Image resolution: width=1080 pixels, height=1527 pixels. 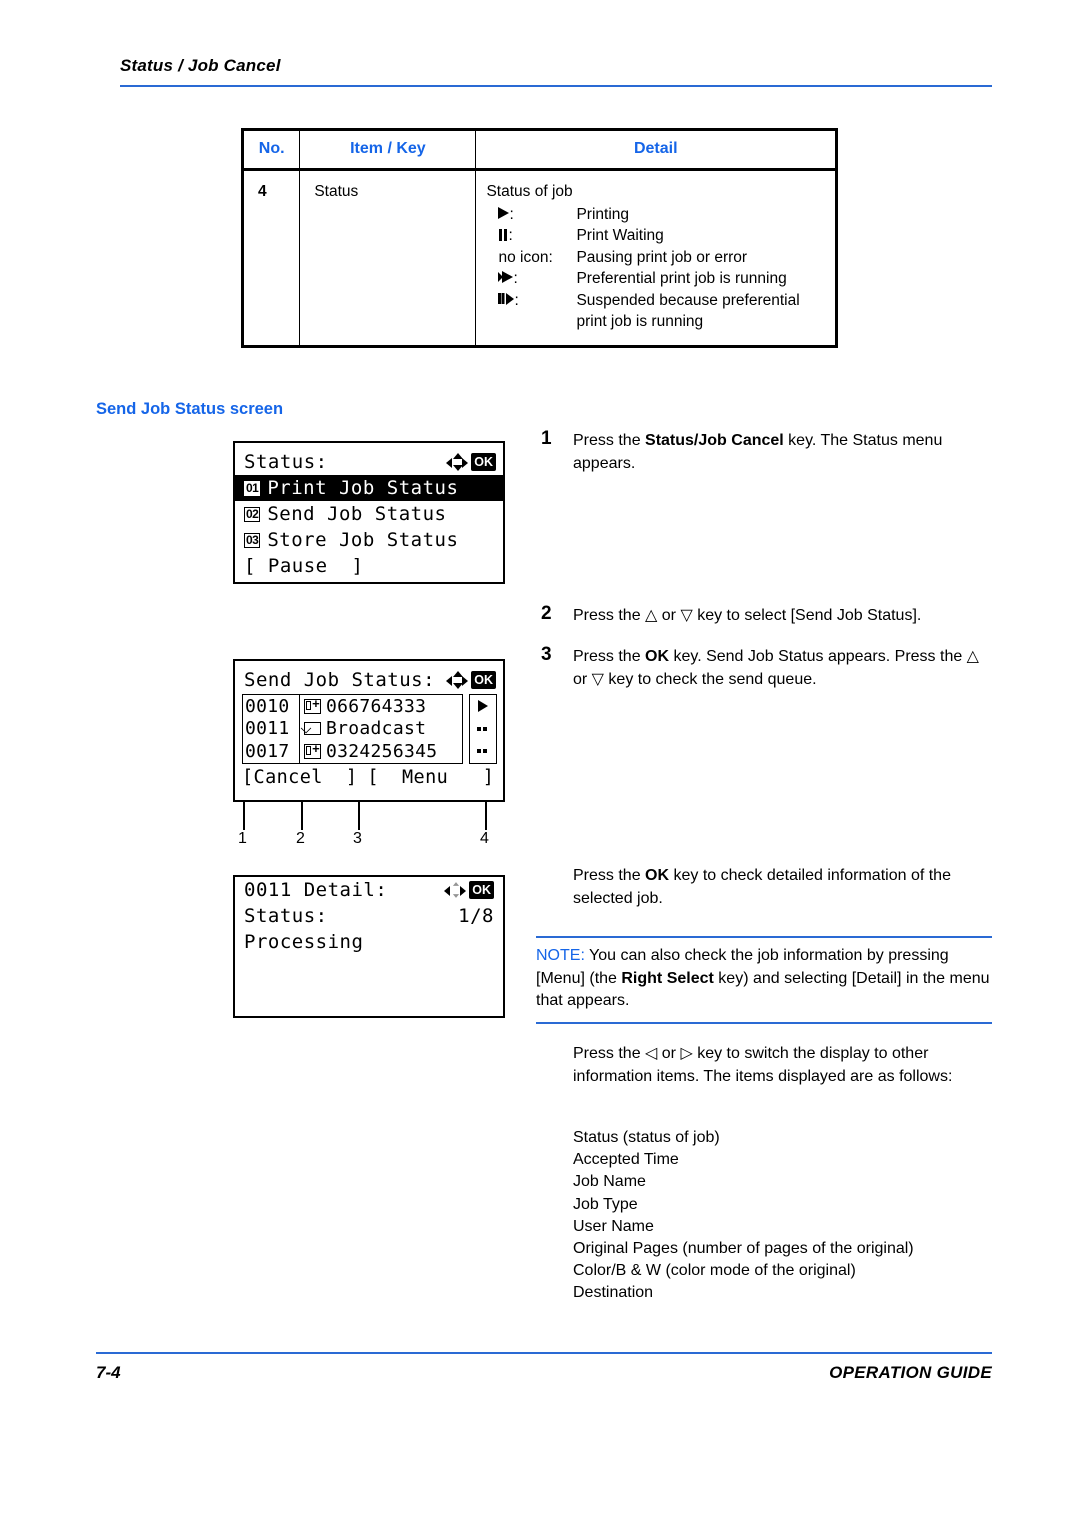 What do you see at coordinates (546, 613) in the screenshot?
I see `step-number: 2` at bounding box center [546, 613].